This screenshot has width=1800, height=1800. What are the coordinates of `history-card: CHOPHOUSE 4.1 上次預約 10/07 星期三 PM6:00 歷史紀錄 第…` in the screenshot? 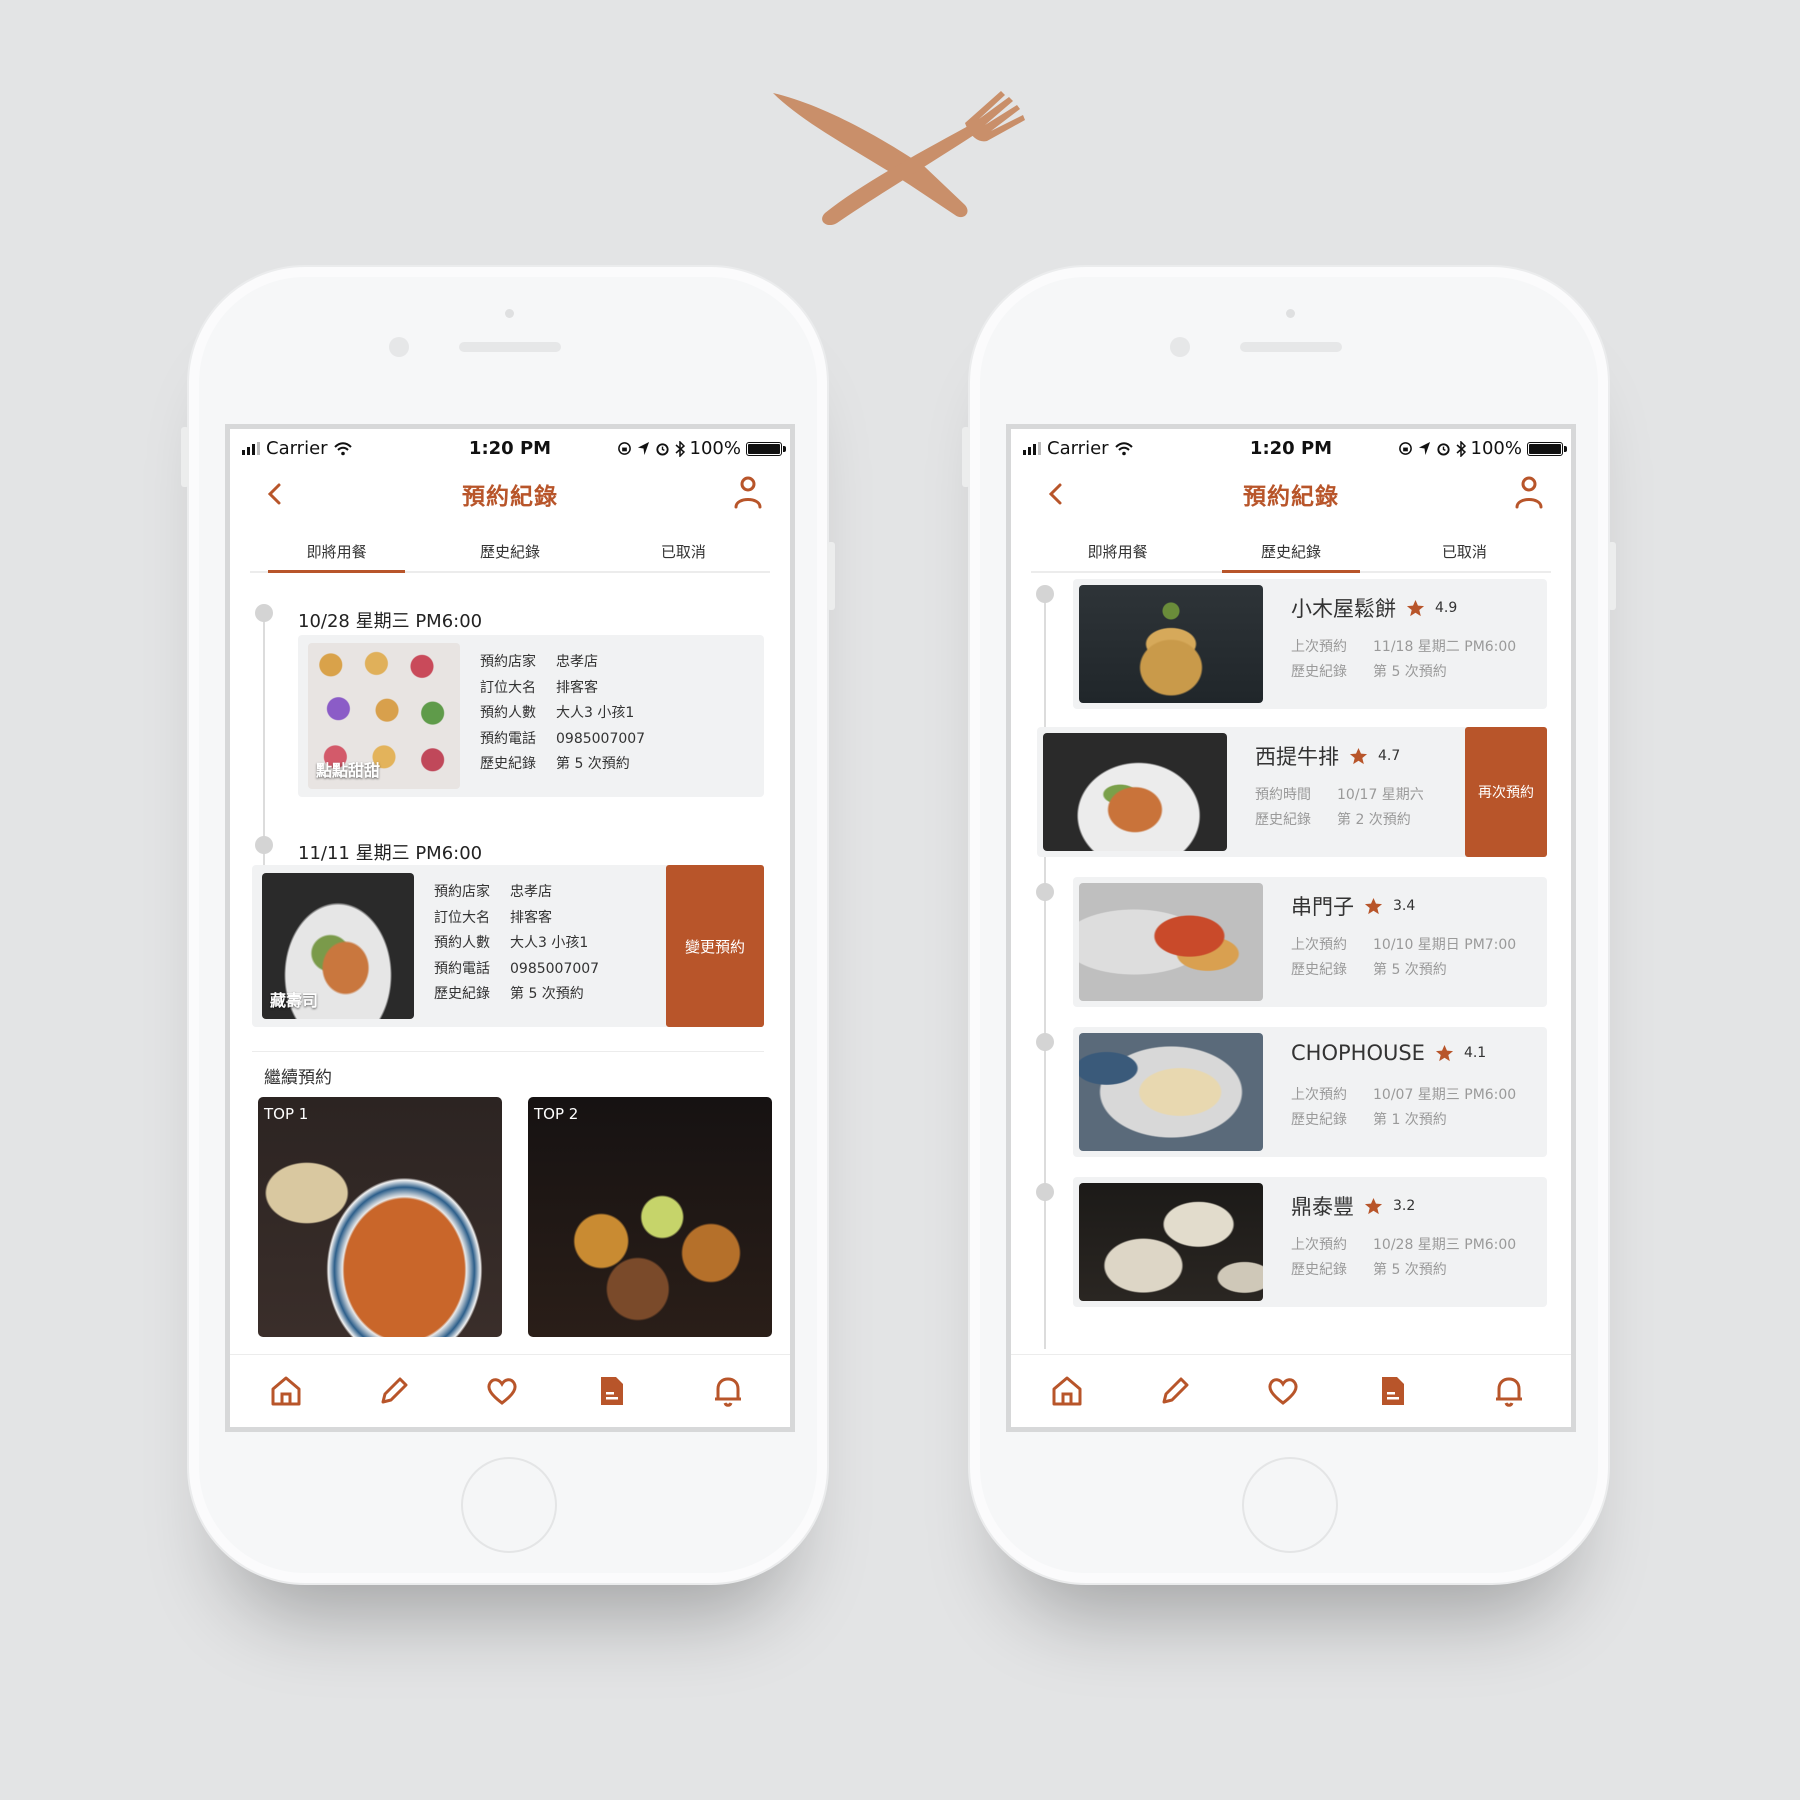 It's located at (1310, 1092).